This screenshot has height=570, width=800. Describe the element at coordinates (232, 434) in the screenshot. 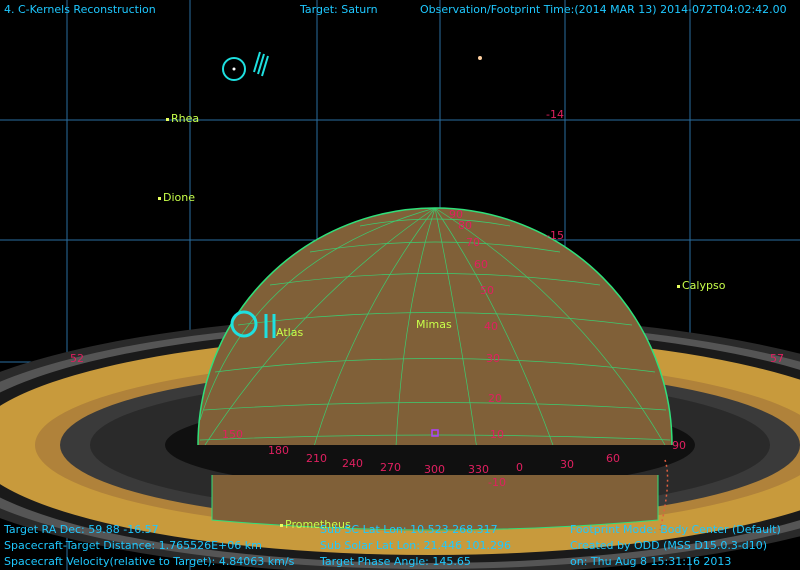

I see `lon-tick: 150` at that location.